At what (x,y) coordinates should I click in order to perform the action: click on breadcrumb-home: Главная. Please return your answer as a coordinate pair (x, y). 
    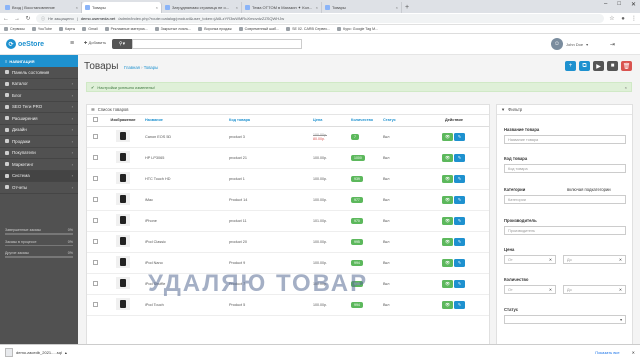
    Looking at the image, I should click on (132, 67).